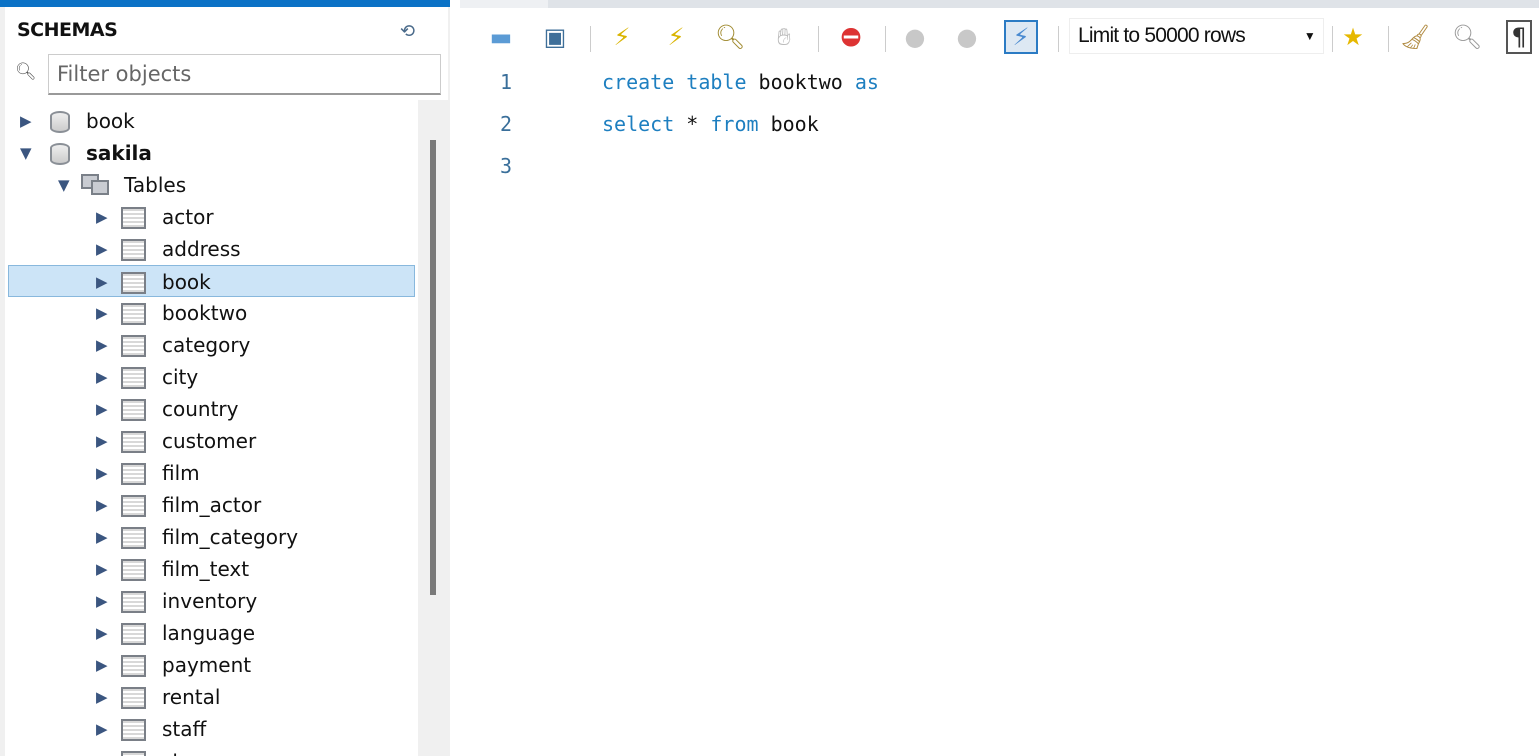 This screenshot has width=1539, height=756. I want to click on table-label: film_text, so click(206, 569).